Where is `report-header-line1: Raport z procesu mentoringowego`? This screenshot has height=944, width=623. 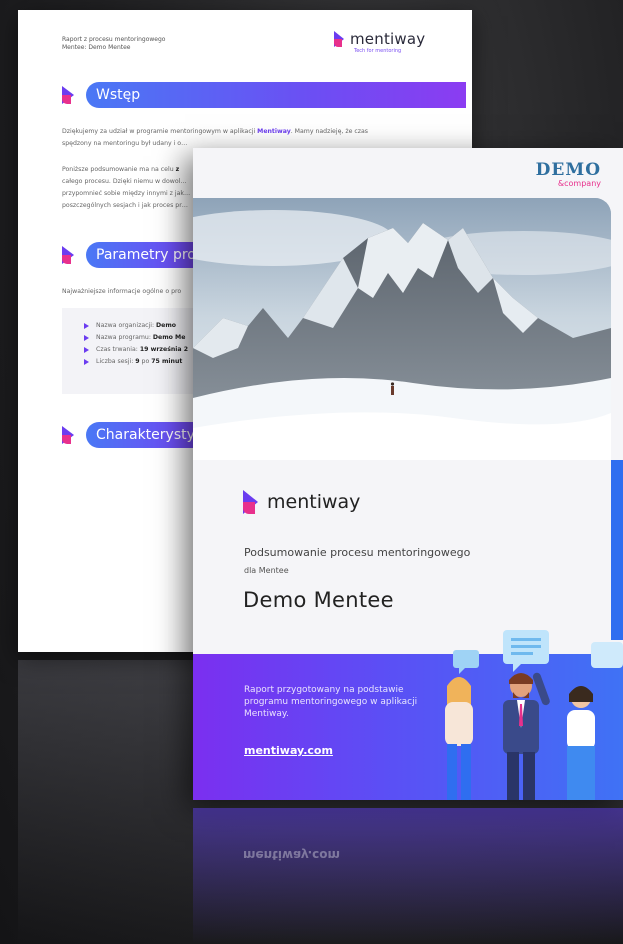 report-header-line1: Raport z procesu mentoringowego is located at coordinates (114, 39).